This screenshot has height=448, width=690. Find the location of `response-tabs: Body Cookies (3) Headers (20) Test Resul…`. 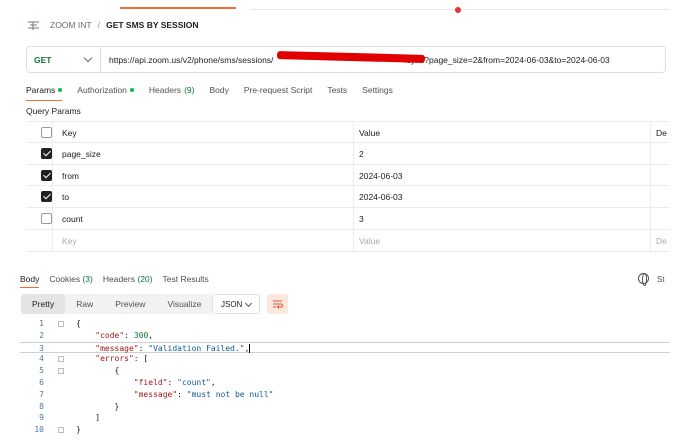

response-tabs: Body Cookies (3) Headers (20) Test Resul… is located at coordinates (119, 280).